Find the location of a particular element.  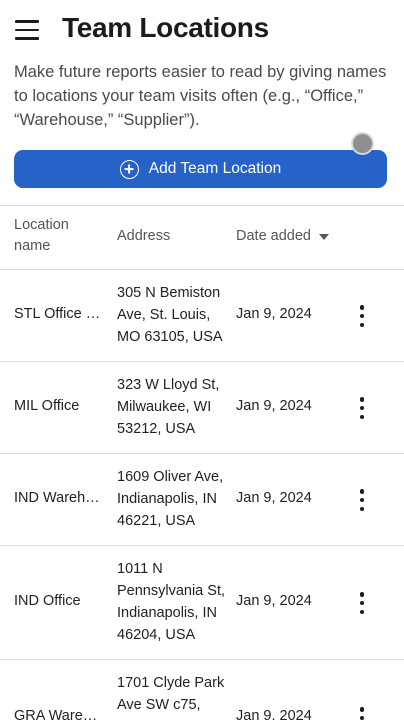

address-line: 46204, USA is located at coordinates (156, 635).